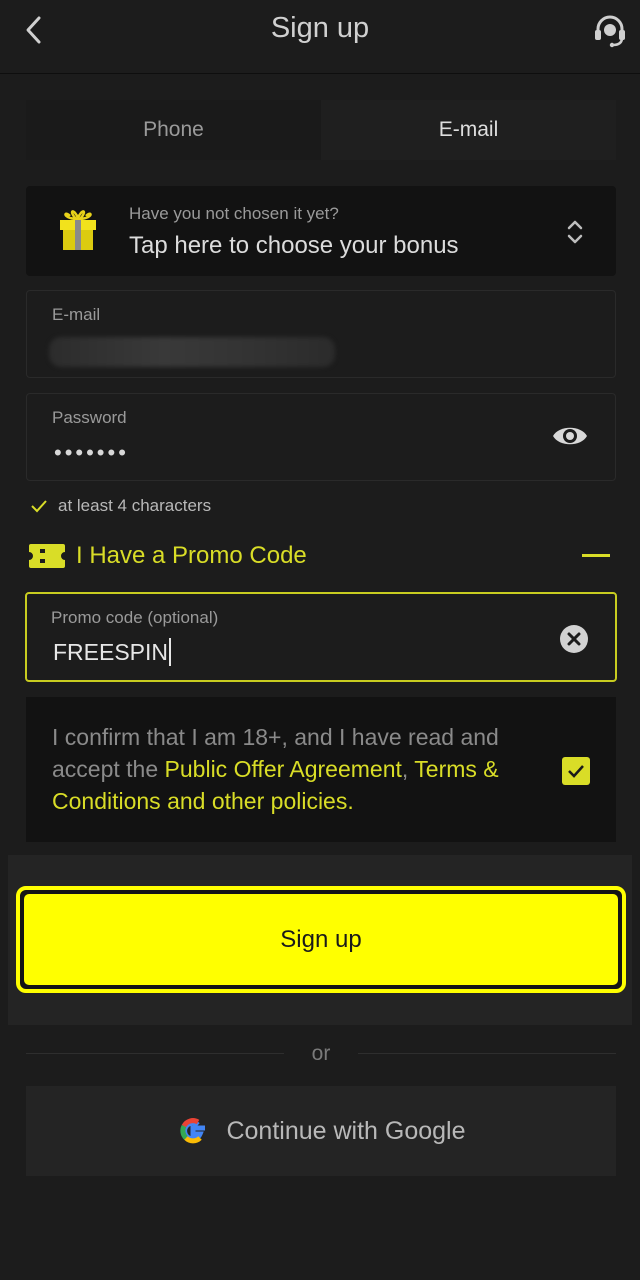 This screenshot has height=1280, width=640. What do you see at coordinates (574, 639) in the screenshot?
I see `clear-icon` at bounding box center [574, 639].